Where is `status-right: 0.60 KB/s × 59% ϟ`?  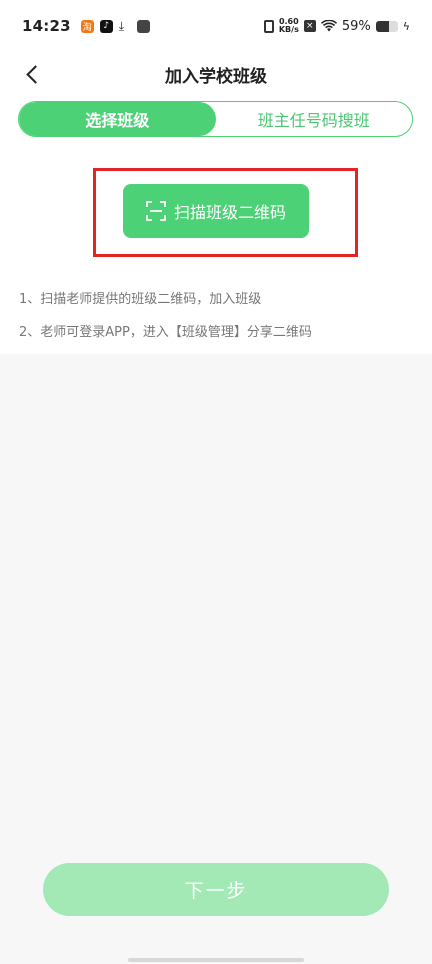 status-right: 0.60 KB/s × 59% ϟ is located at coordinates (336, 26).